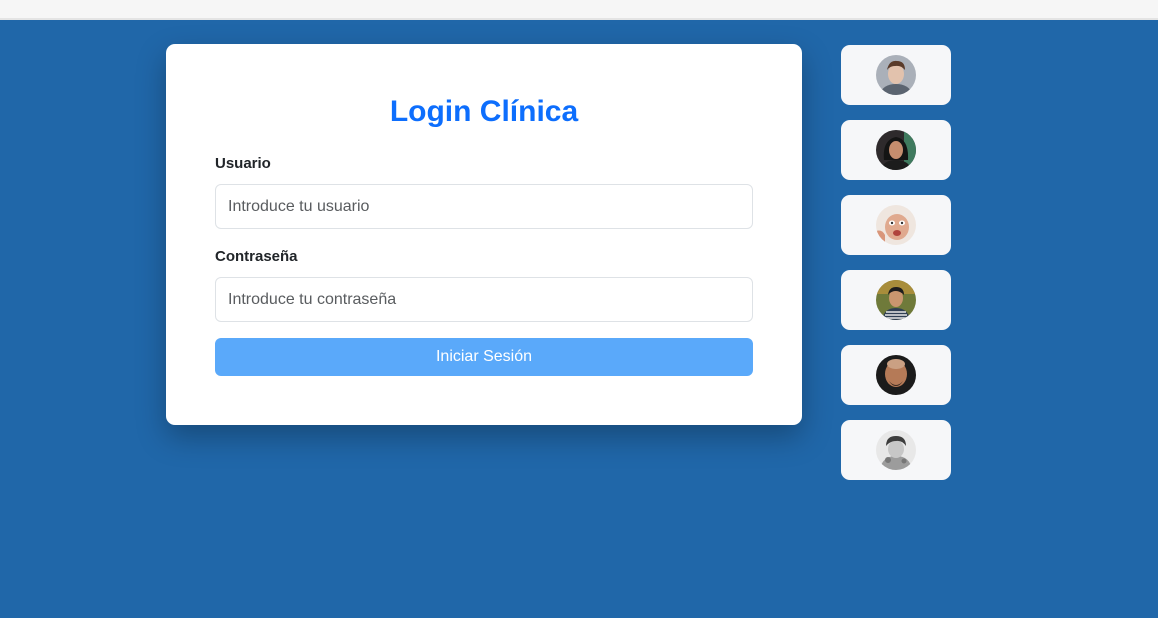 Image resolution: width=1158 pixels, height=618 pixels. I want to click on browser-top-bar, so click(579, 10).